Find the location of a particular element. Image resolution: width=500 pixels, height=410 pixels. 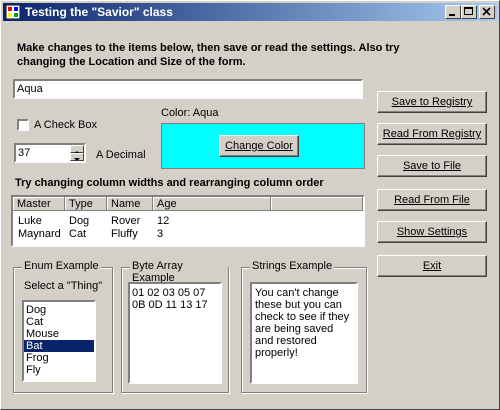

list-item: Dog is located at coordinates (59, 310).